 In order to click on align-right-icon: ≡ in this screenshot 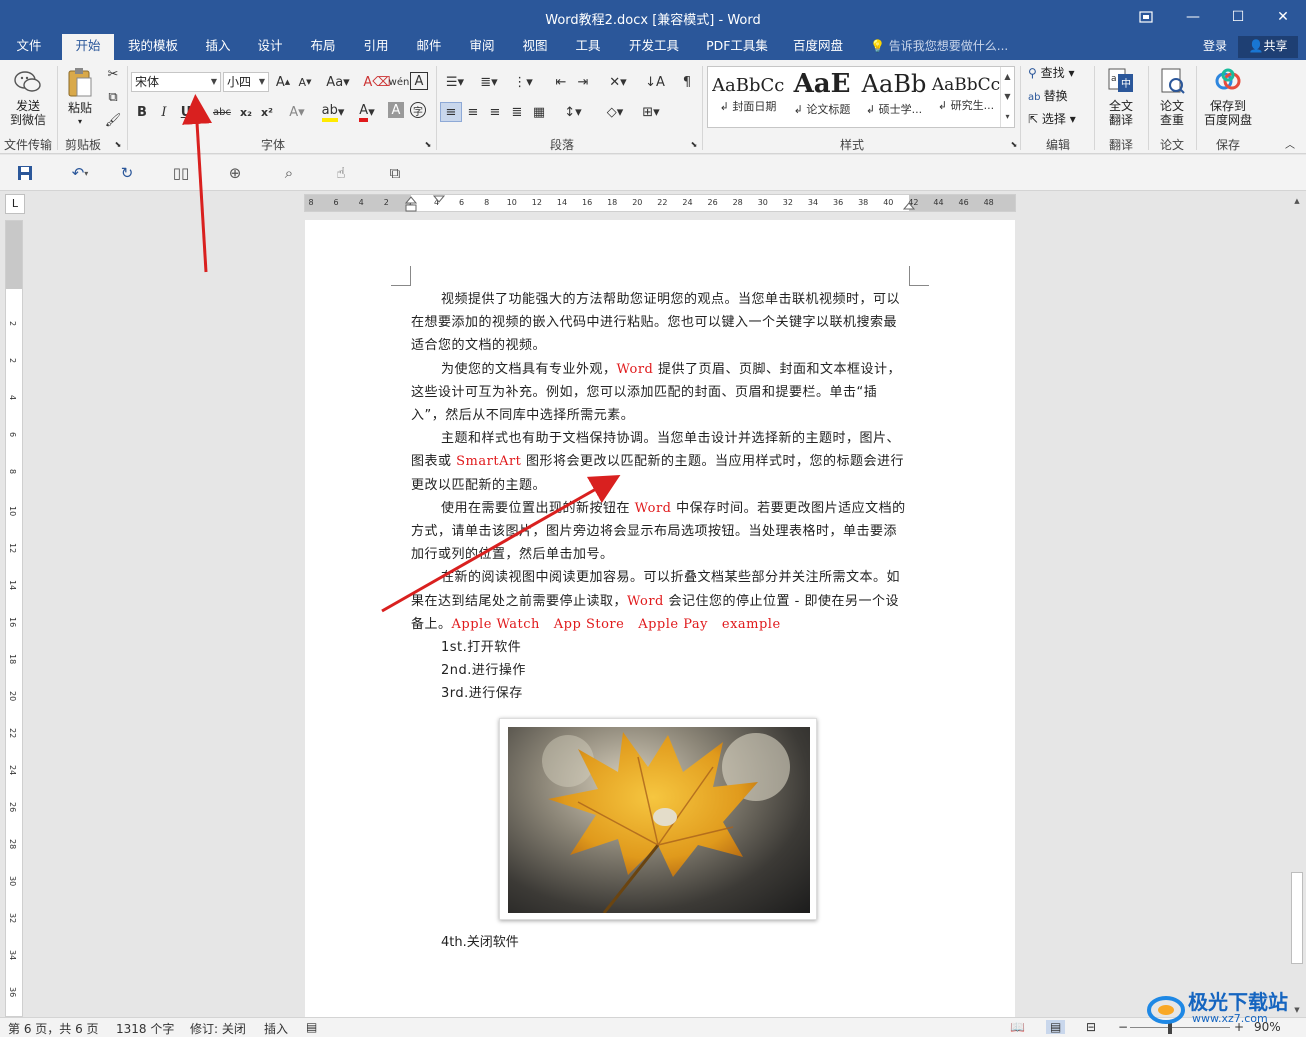, I will do `click(495, 112)`.